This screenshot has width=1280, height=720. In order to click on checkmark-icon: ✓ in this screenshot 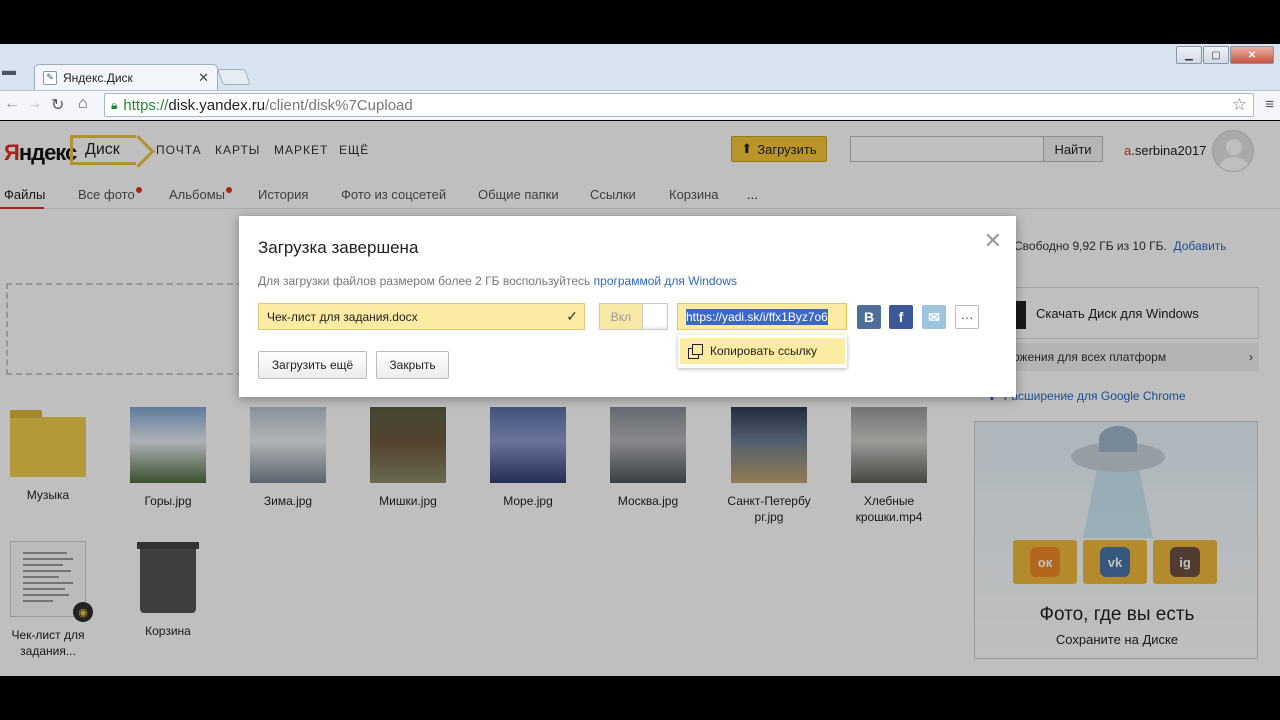, I will do `click(572, 316)`.